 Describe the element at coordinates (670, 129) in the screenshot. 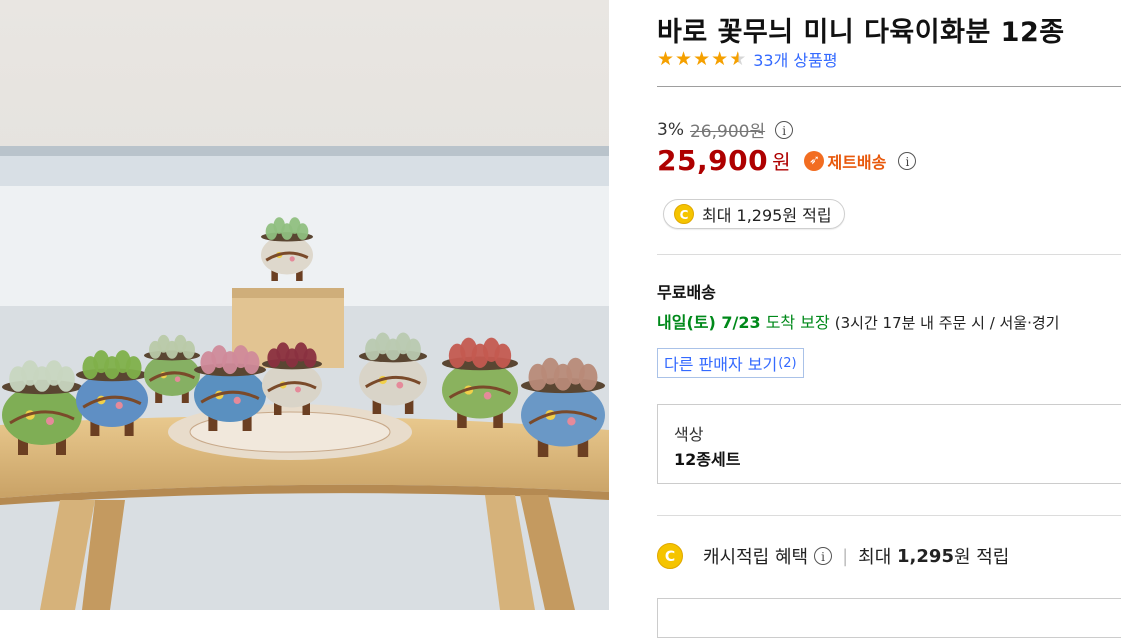

I see `discount-rate: 3%` at that location.